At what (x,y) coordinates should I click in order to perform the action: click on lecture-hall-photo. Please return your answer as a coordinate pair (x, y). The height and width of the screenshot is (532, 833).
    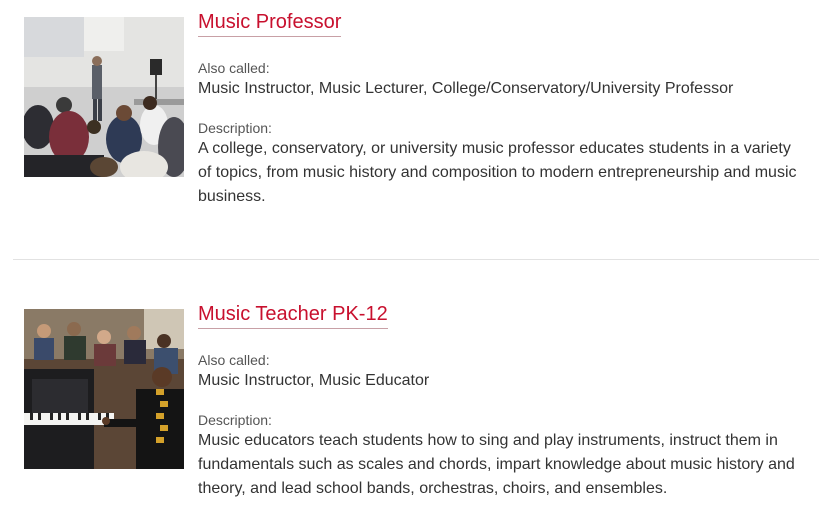
    Looking at the image, I should click on (104, 97).